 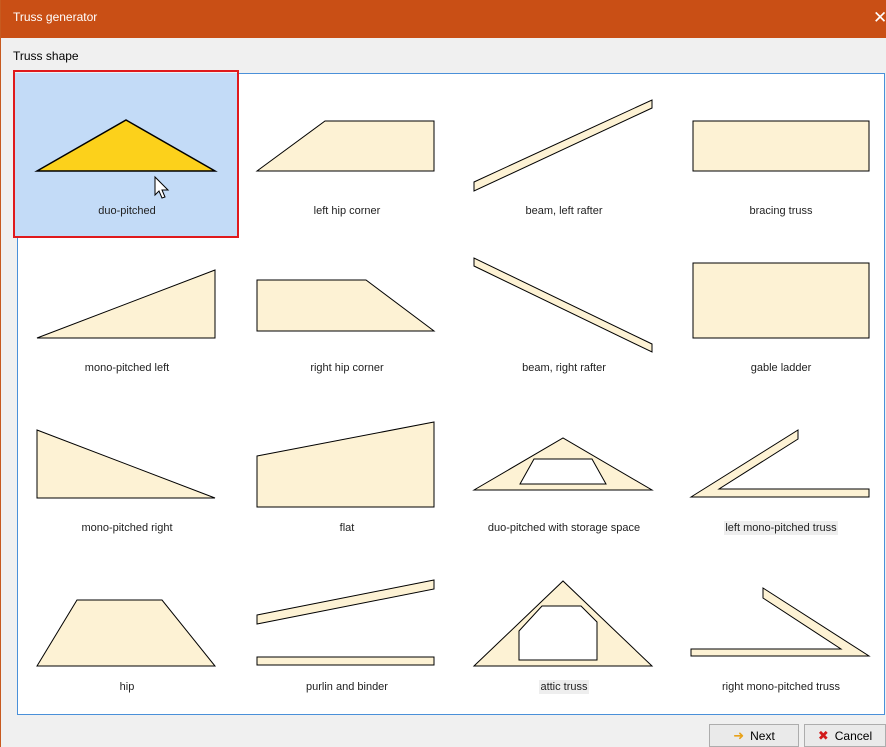 What do you see at coordinates (879, 18) in the screenshot?
I see `close-icon: ✕` at bounding box center [879, 18].